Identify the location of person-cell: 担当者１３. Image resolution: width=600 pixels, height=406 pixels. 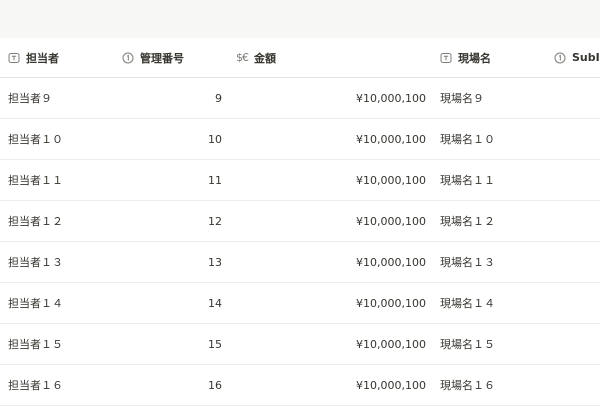
(35, 262).